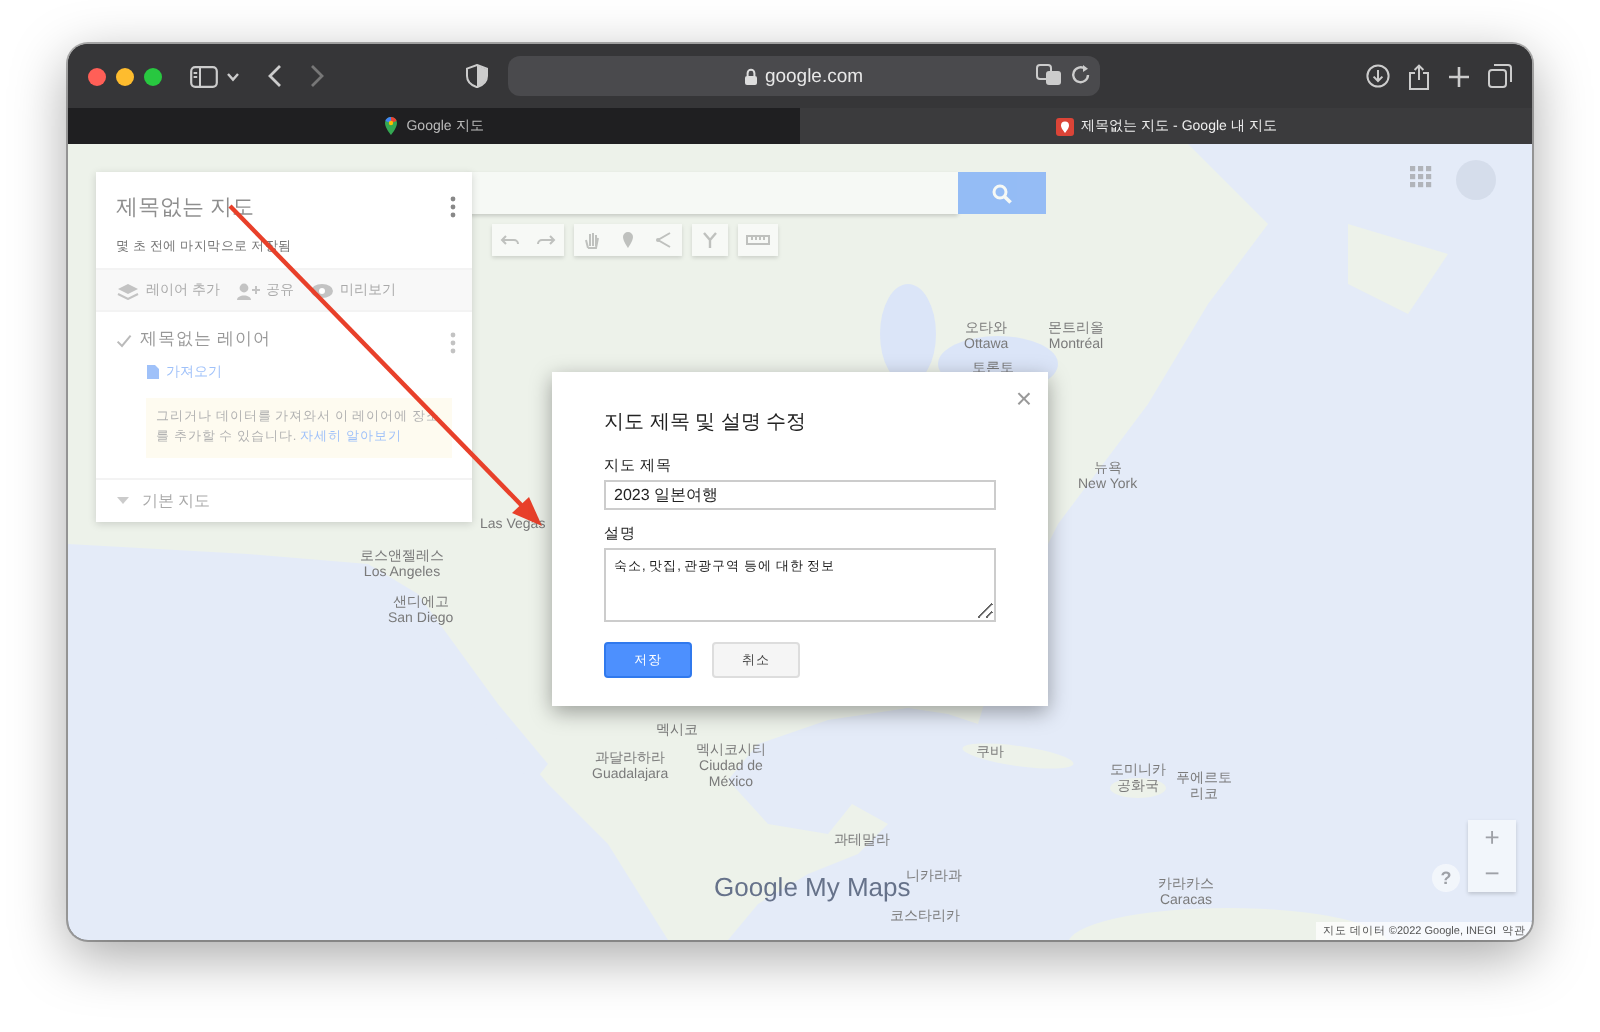 This screenshot has width=1600, height=1032. I want to click on redo-icon, so click(546, 240).